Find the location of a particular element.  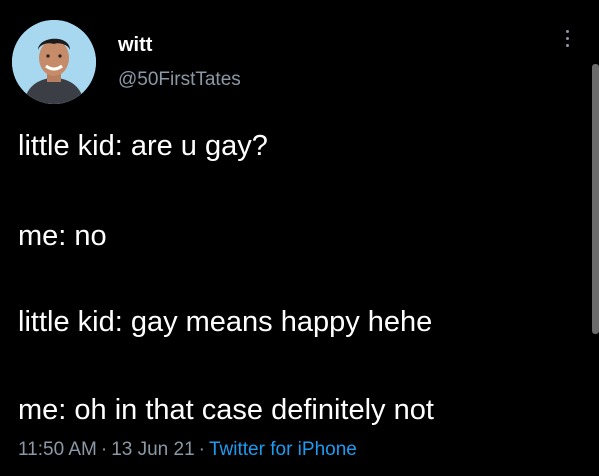

tweet-text-line: me: oh in that case definitely not is located at coordinates (226, 410).